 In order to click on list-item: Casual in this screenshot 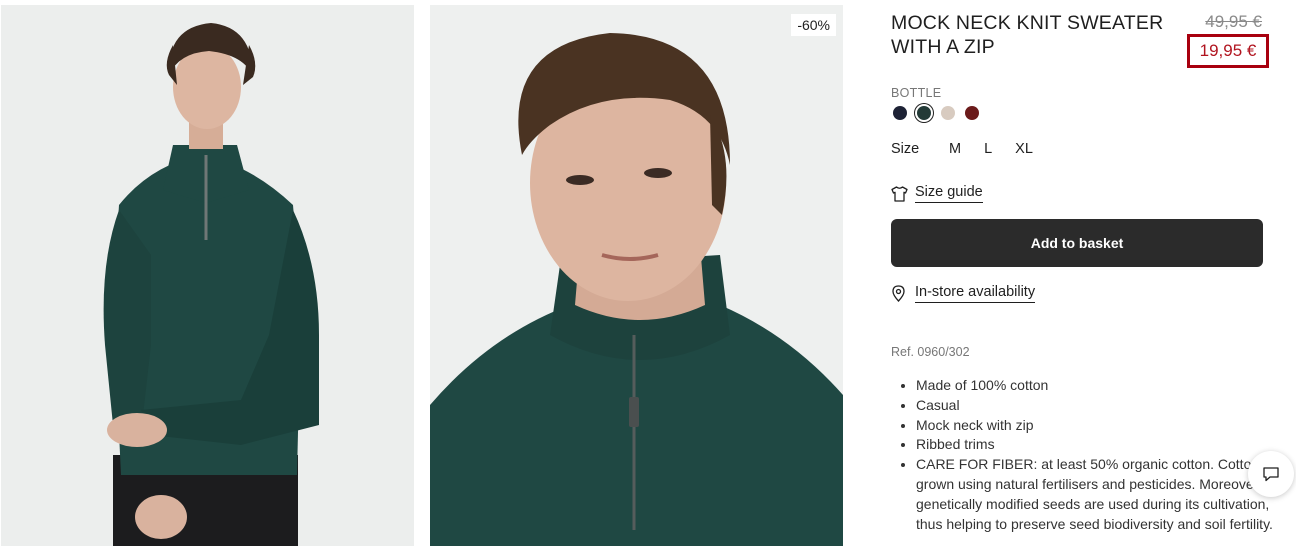, I will do `click(1098, 406)`.